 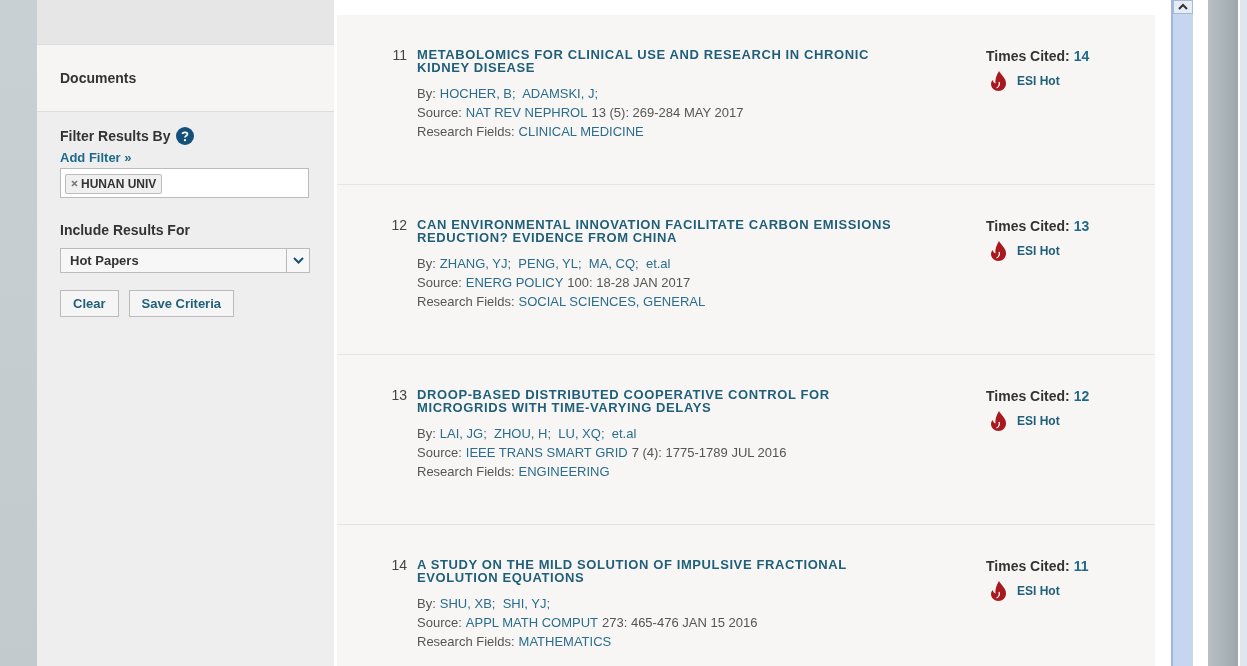 What do you see at coordinates (659, 61) in the screenshot?
I see `record-title: METABOLOMICS FOR CLINICAL USE AND RESEARCH IN CHRONIC KIDNEY DISEASE` at bounding box center [659, 61].